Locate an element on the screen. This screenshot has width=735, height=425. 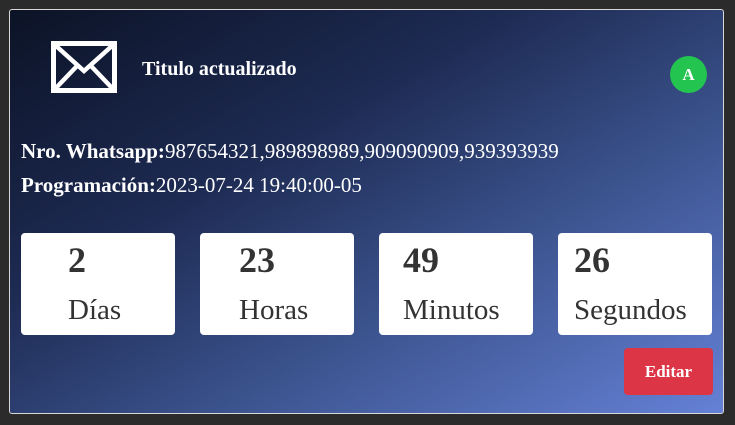
countdown-seconds-value: 26 is located at coordinates (592, 260).